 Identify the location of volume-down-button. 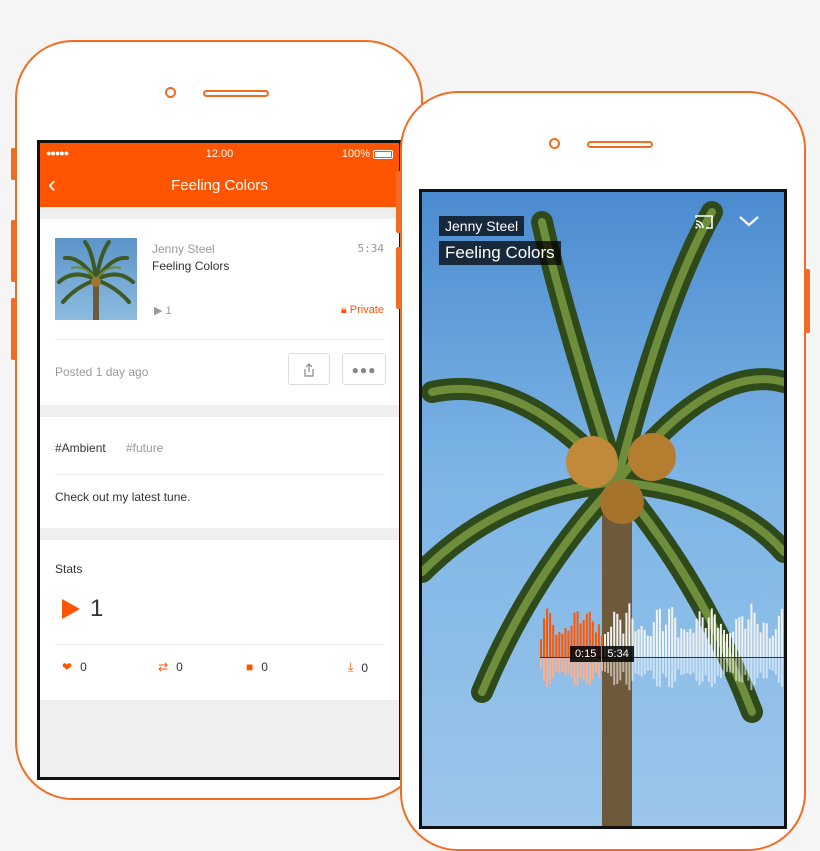
(13, 329).